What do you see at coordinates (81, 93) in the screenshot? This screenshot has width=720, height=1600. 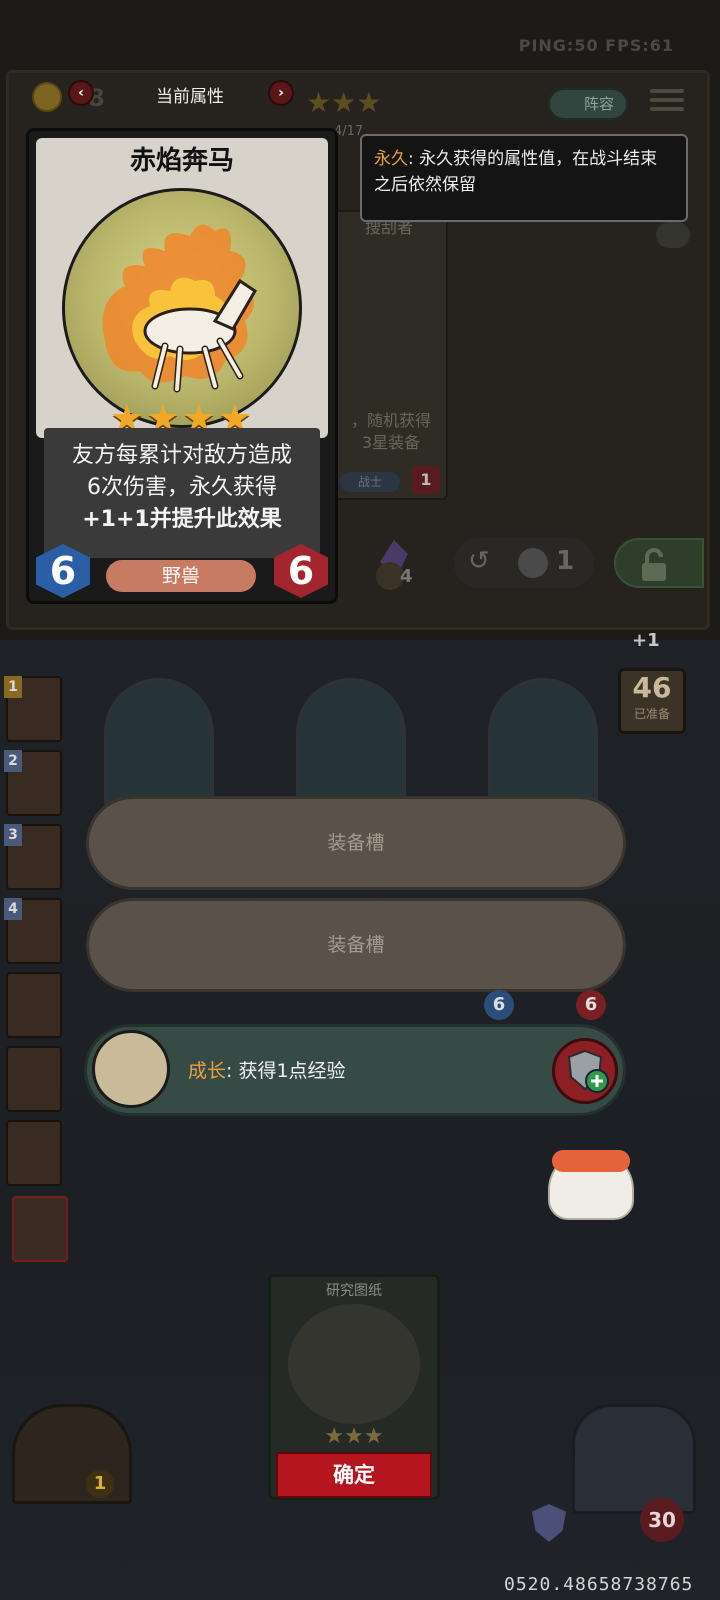 I see `prev-attribute-button: ‹` at bounding box center [81, 93].